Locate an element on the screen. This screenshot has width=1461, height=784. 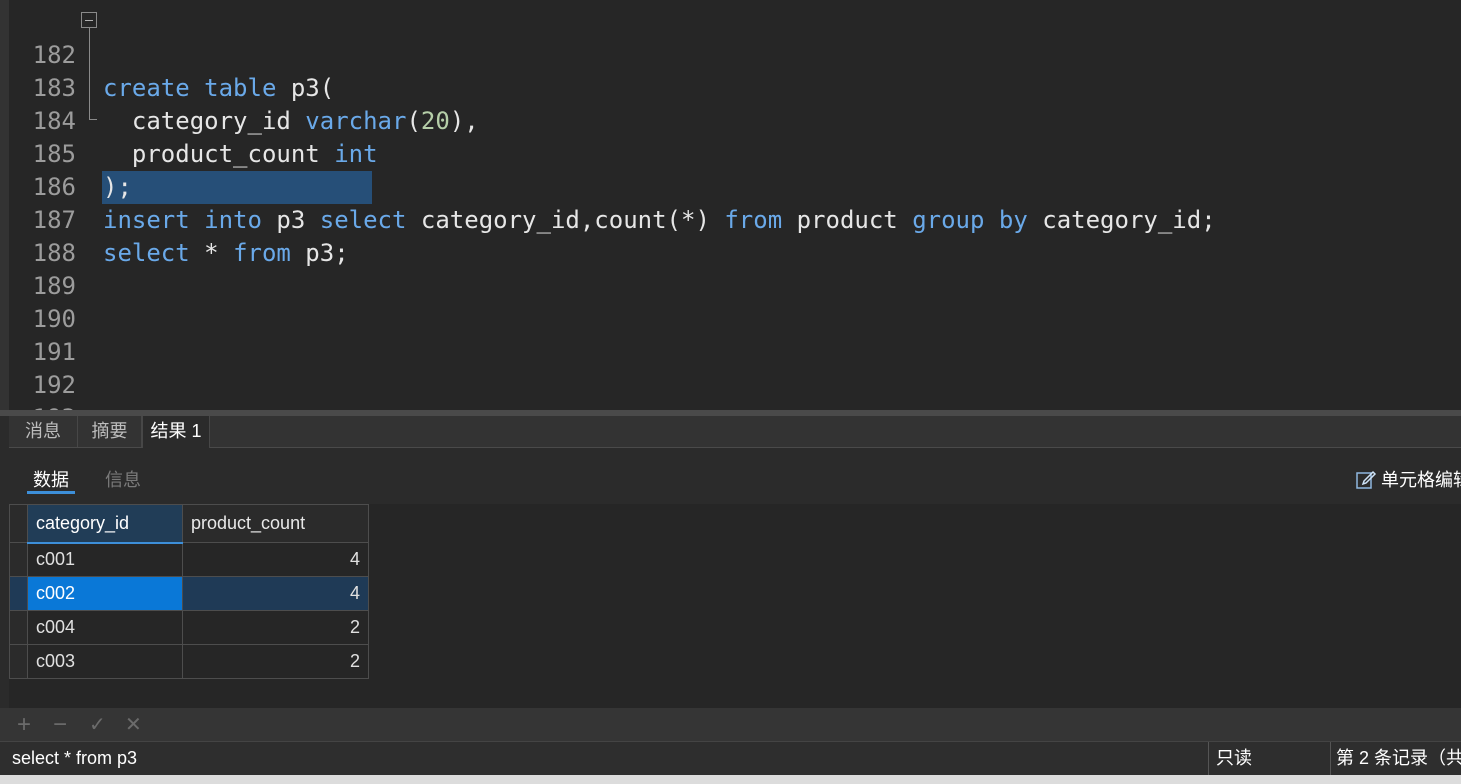
table-row: c004 2 is located at coordinates (189, 627).